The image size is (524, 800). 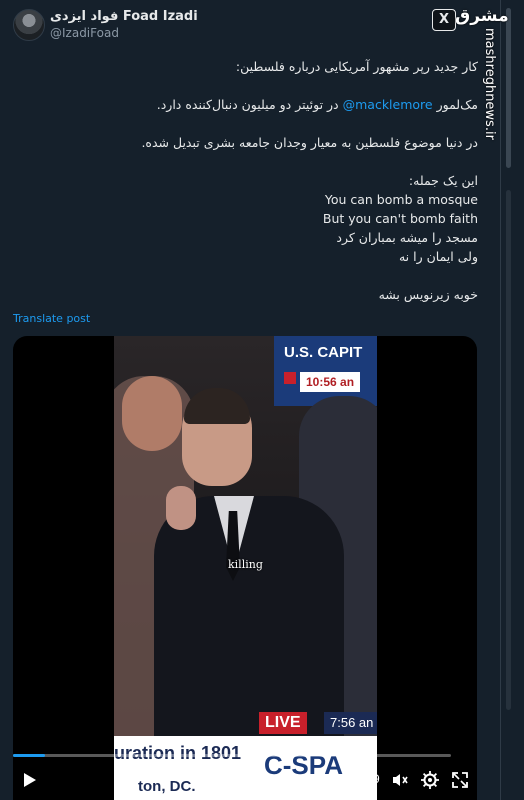 What do you see at coordinates (330, 382) in the screenshot?
I see `banner-time: 10:56 an` at bounding box center [330, 382].